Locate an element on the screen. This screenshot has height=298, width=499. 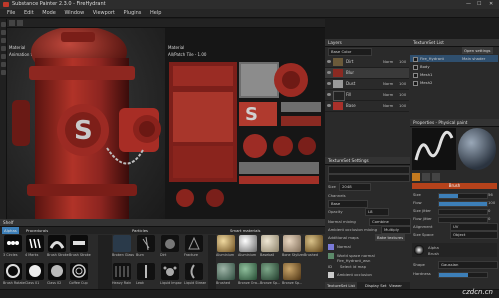
shelf-item: Broken Glass is located at coordinates (123, 247).